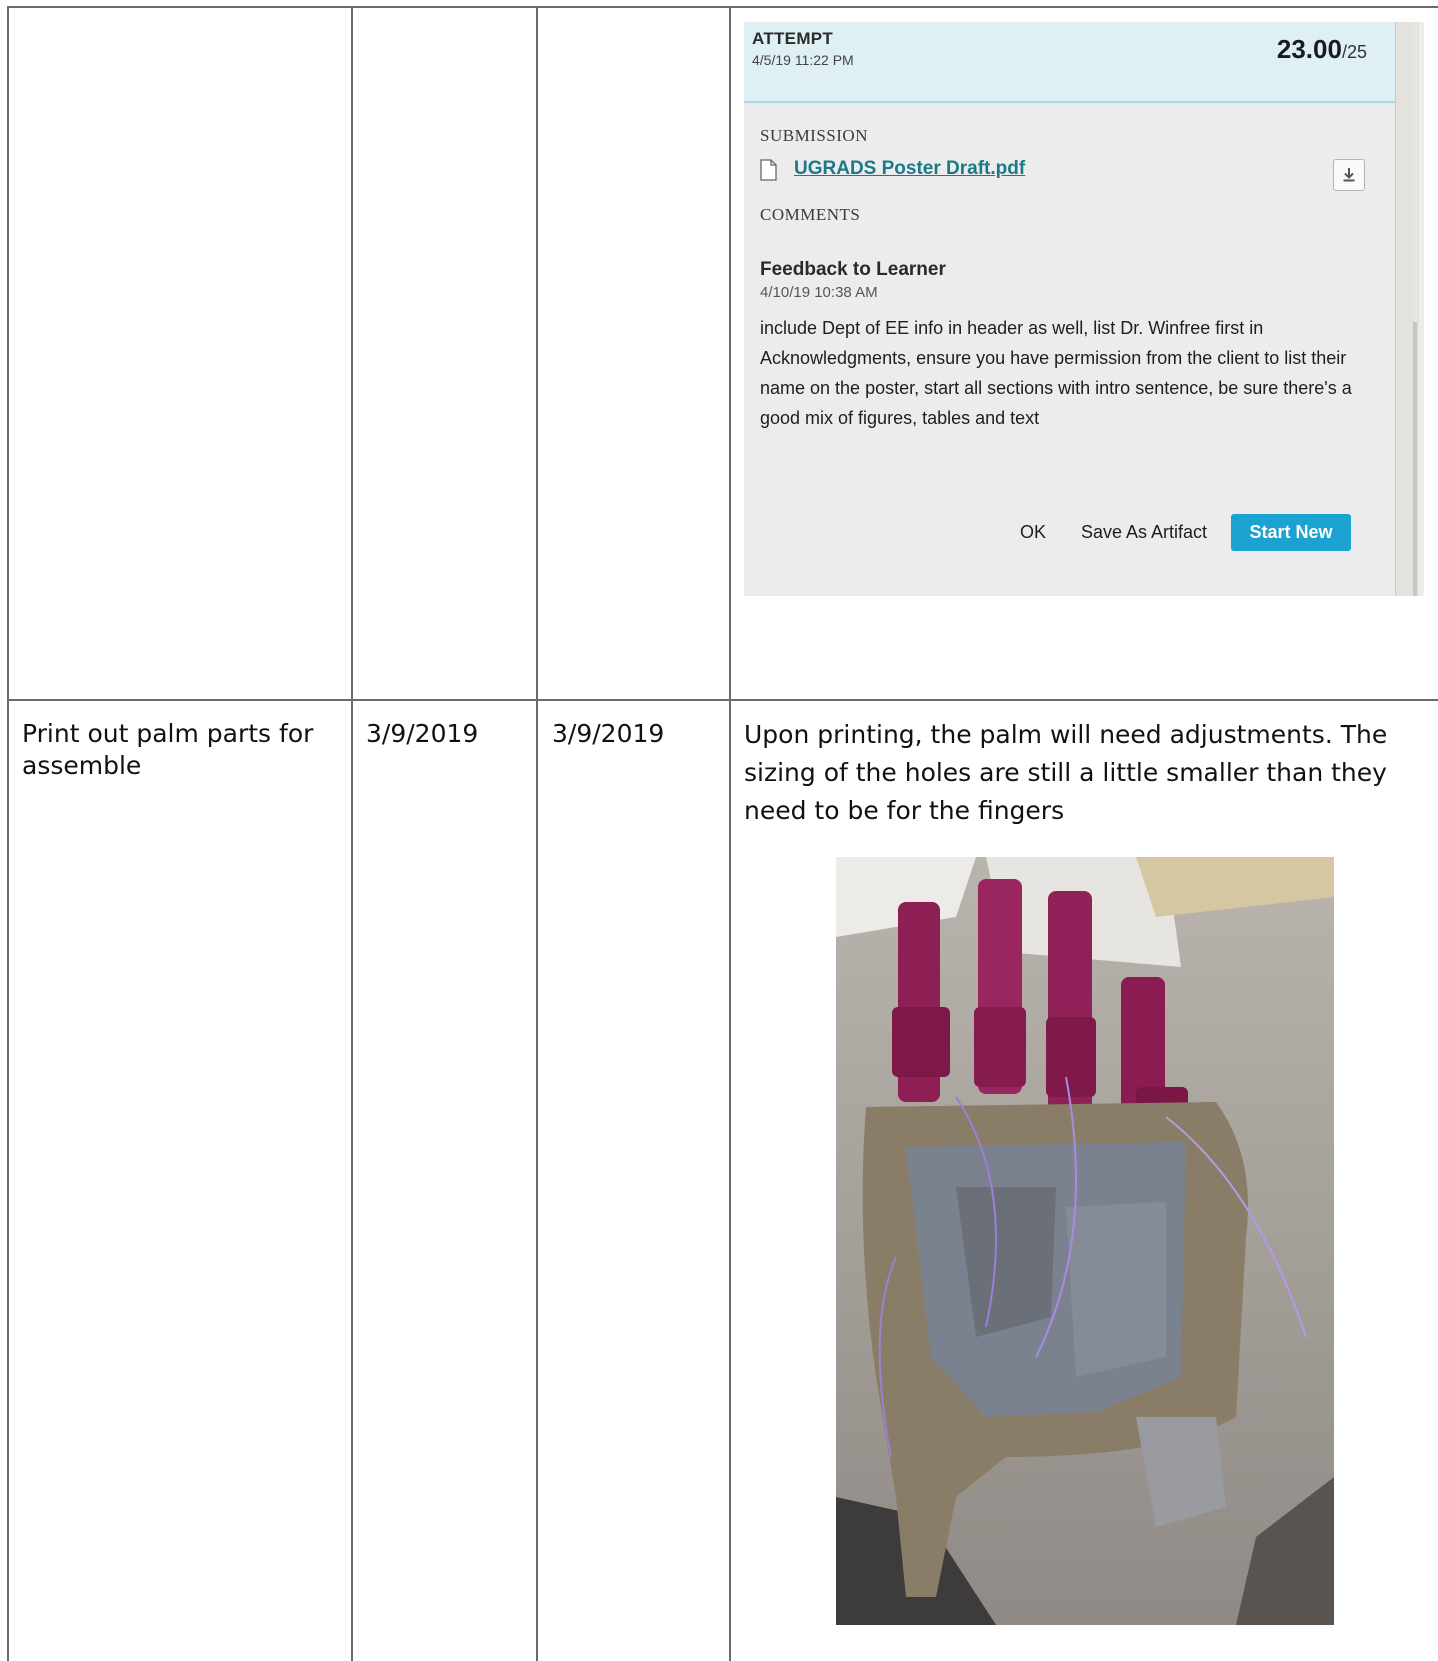 This screenshot has width=1438, height=1661. I want to click on save-as-artifact-button: Save As Artifact, so click(1144, 532).